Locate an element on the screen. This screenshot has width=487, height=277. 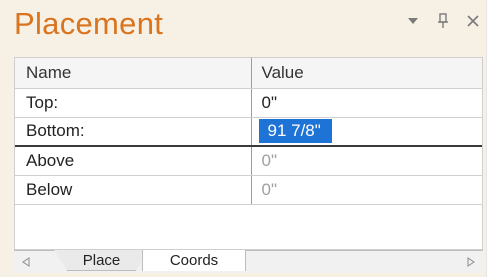
property-value-top: 0" is located at coordinates (366, 103).